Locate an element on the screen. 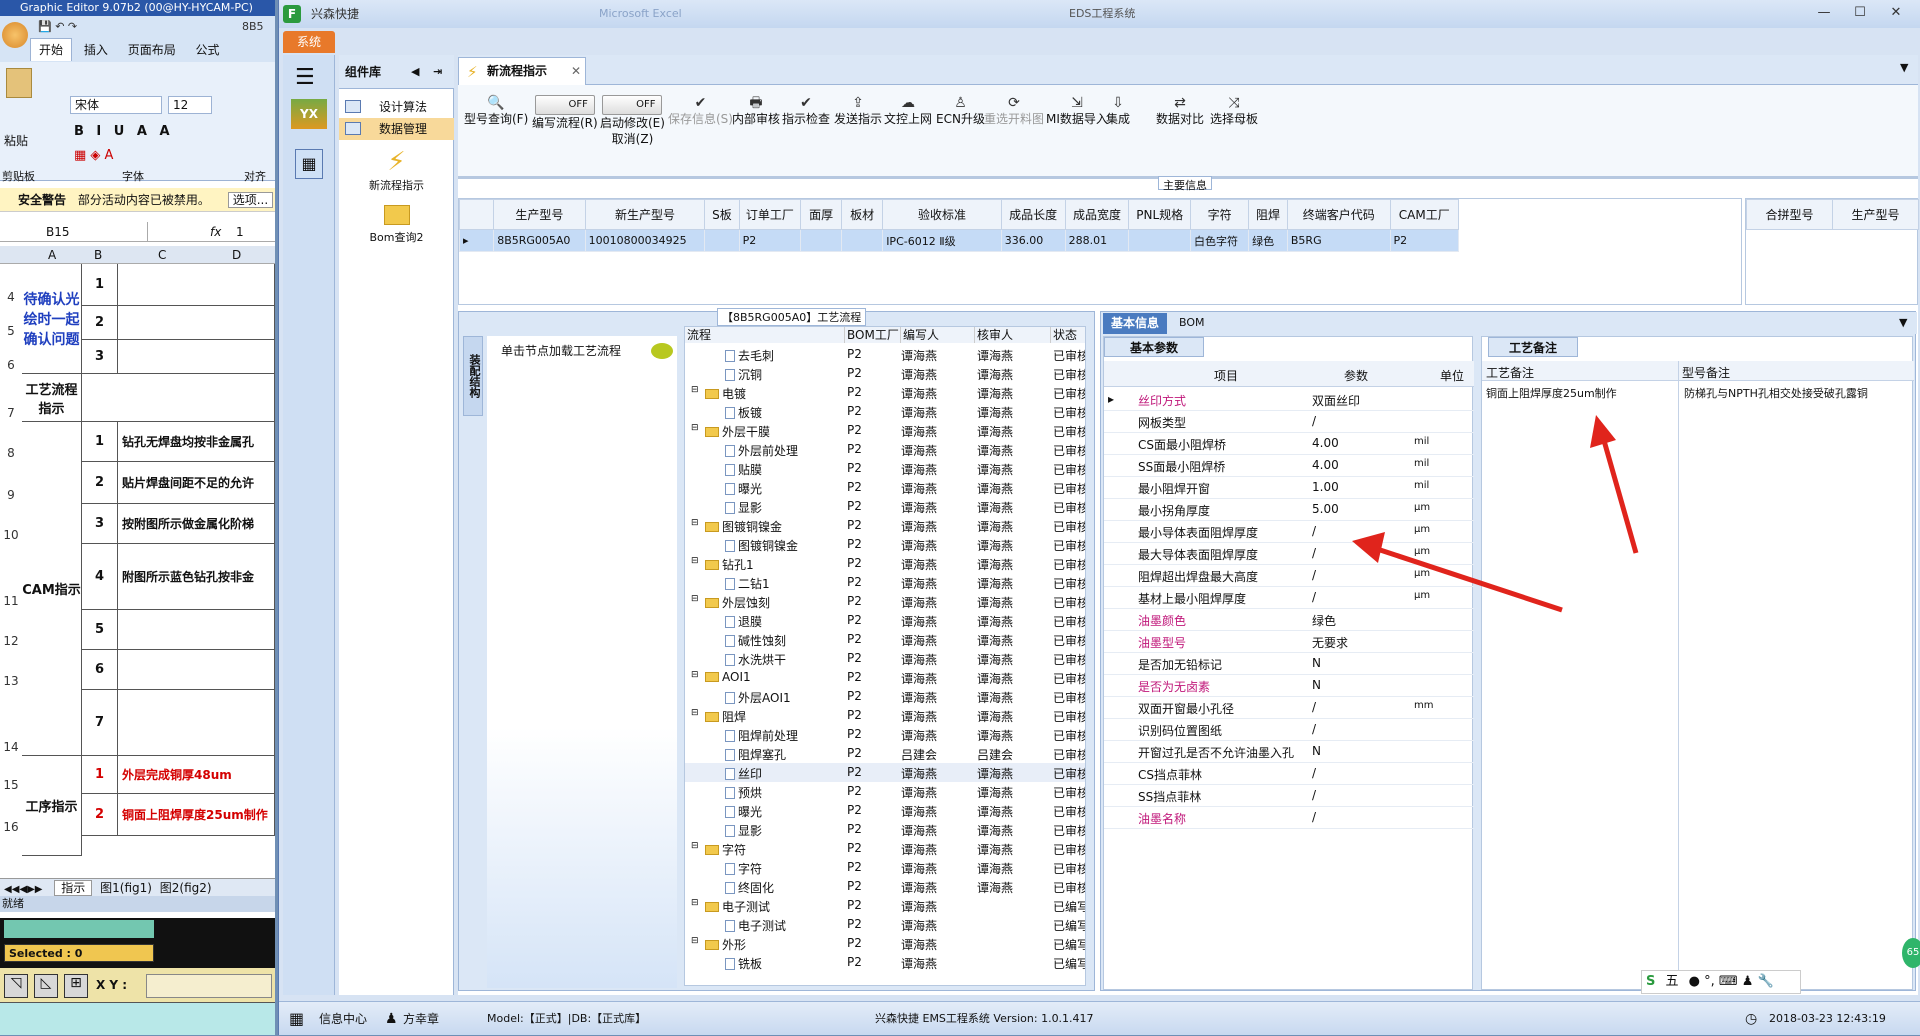  sheet-cell: 6 is located at coordinates (100, 670).